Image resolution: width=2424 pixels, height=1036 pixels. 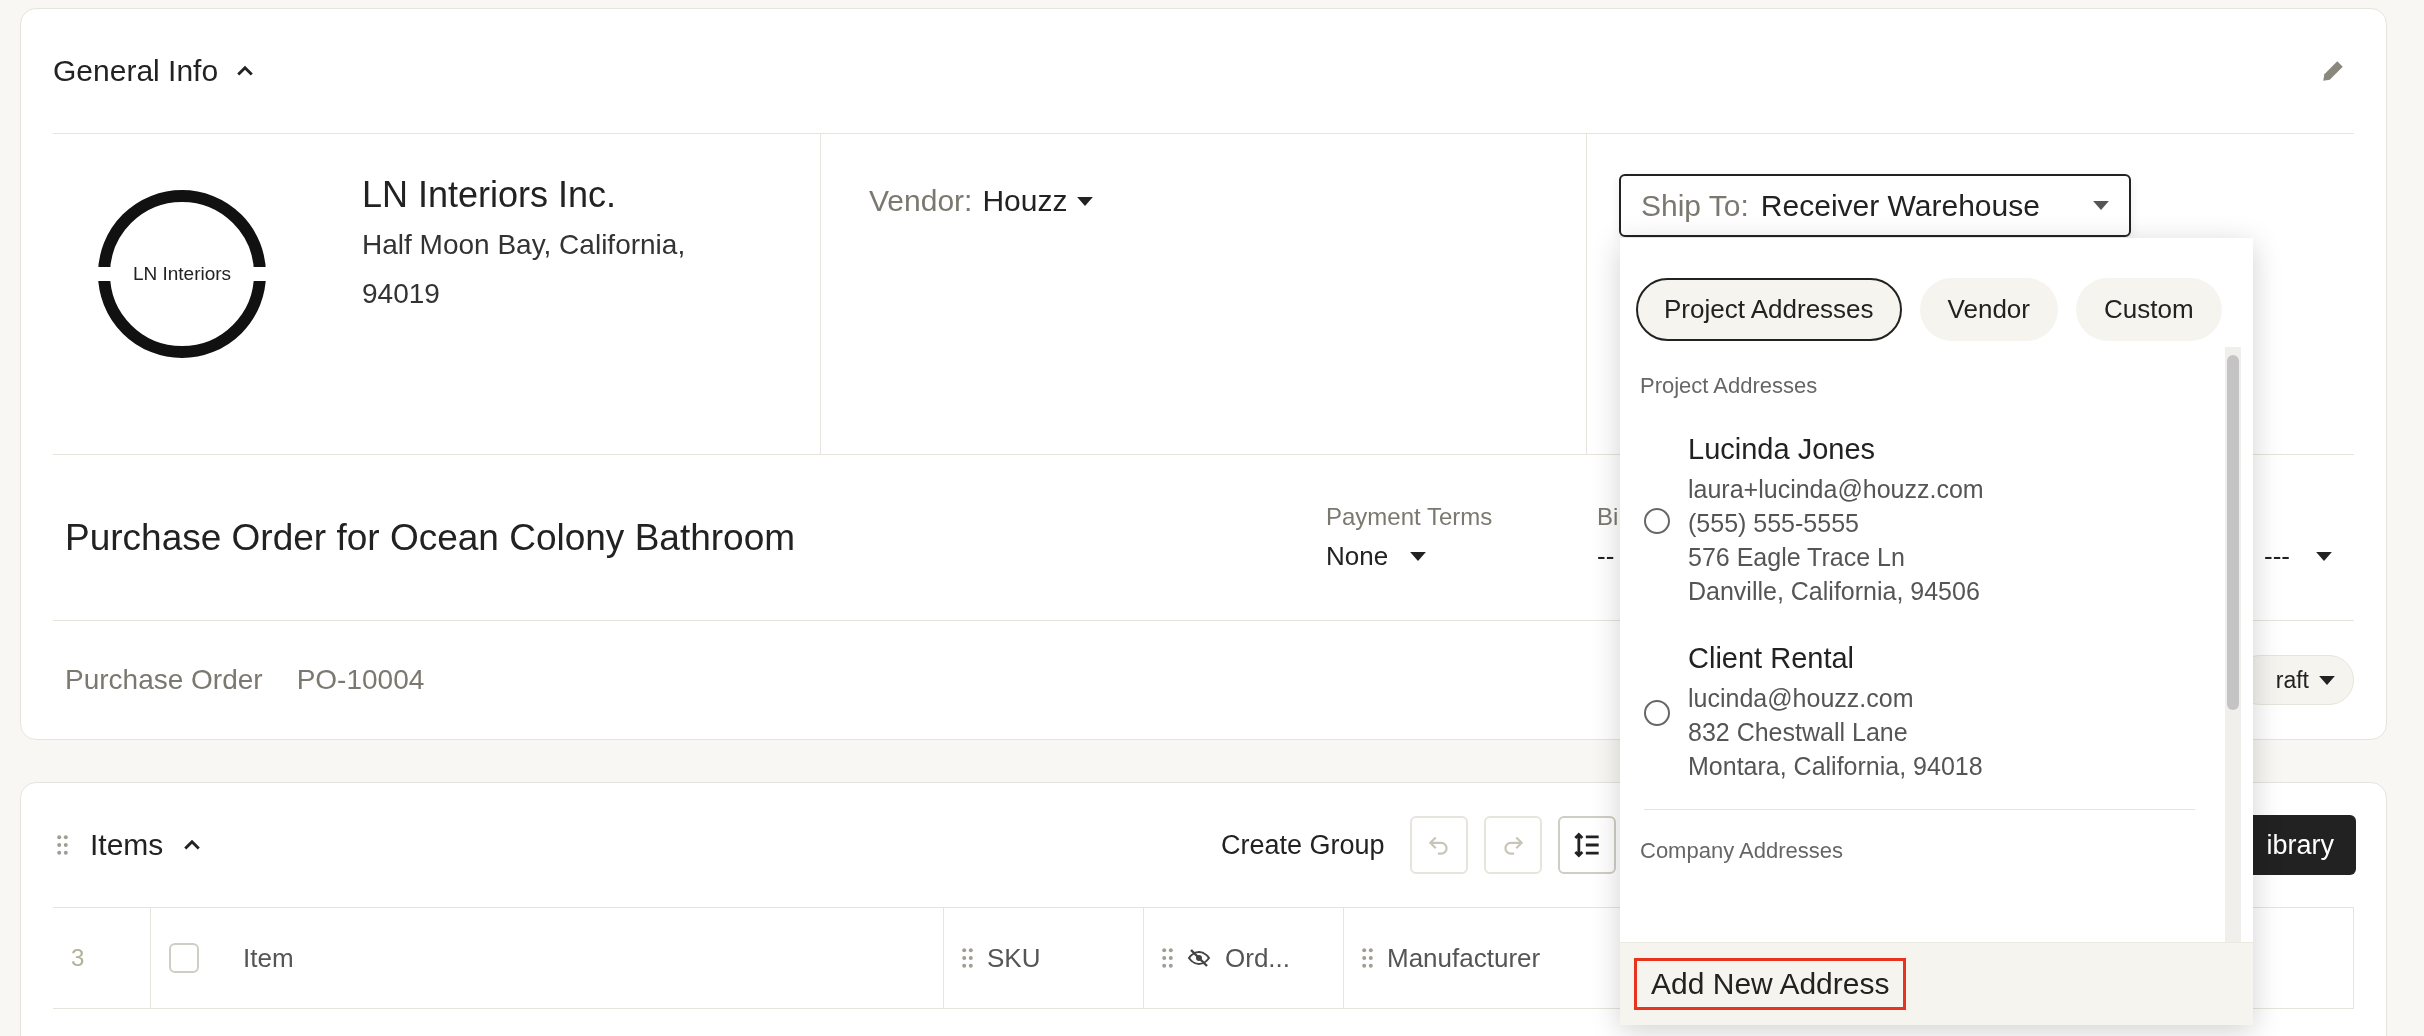 What do you see at coordinates (1782, 449) in the screenshot?
I see `address-name: Lucinda Jones` at bounding box center [1782, 449].